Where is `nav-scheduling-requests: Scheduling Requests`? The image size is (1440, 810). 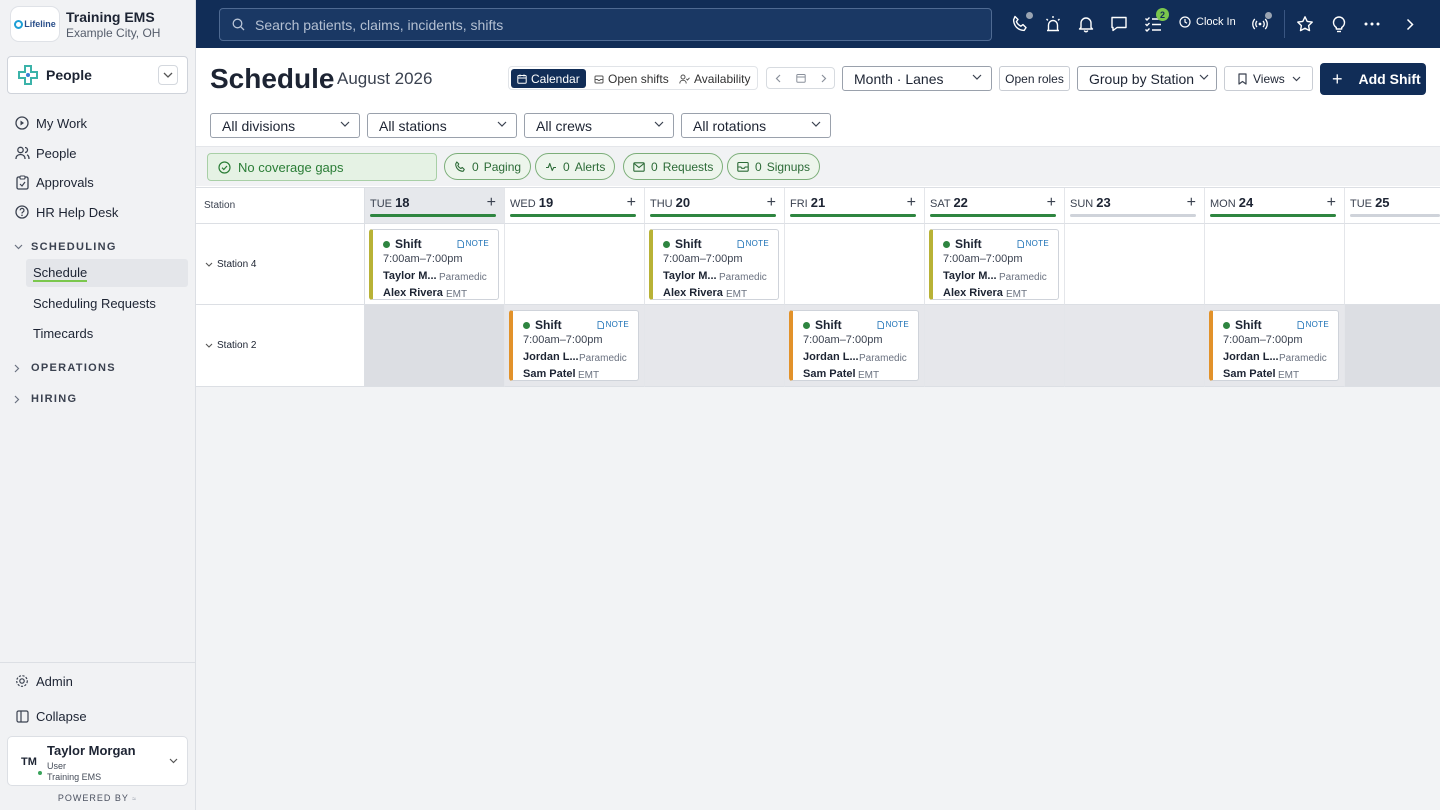 nav-scheduling-requests: Scheduling Requests is located at coordinates (107, 303).